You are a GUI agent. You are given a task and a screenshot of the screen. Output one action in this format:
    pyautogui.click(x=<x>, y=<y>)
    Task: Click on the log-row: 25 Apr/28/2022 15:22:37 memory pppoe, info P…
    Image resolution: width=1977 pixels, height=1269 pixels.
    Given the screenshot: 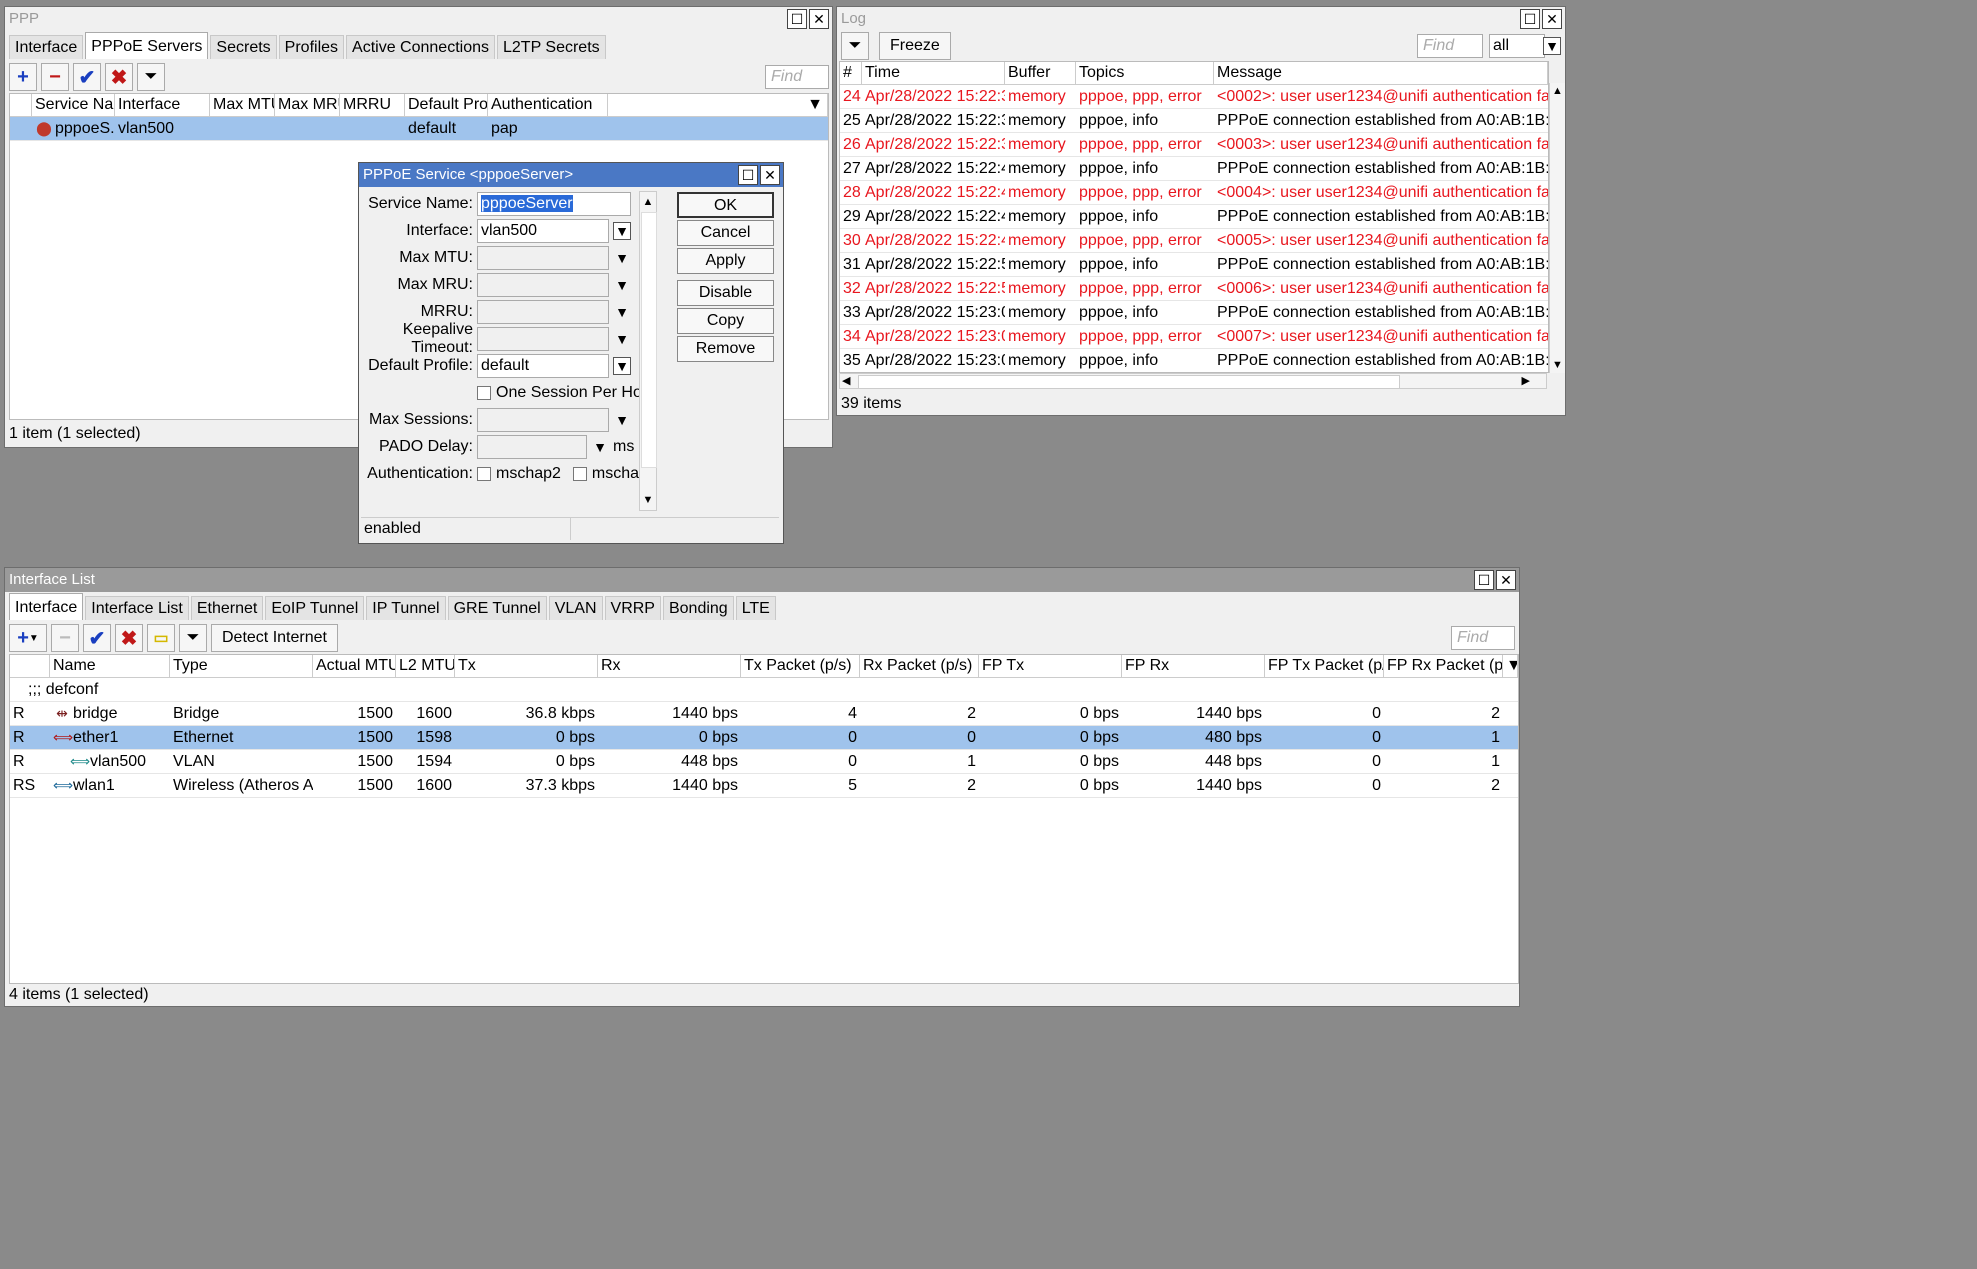 What is the action you would take?
    pyautogui.click(x=1194, y=121)
    